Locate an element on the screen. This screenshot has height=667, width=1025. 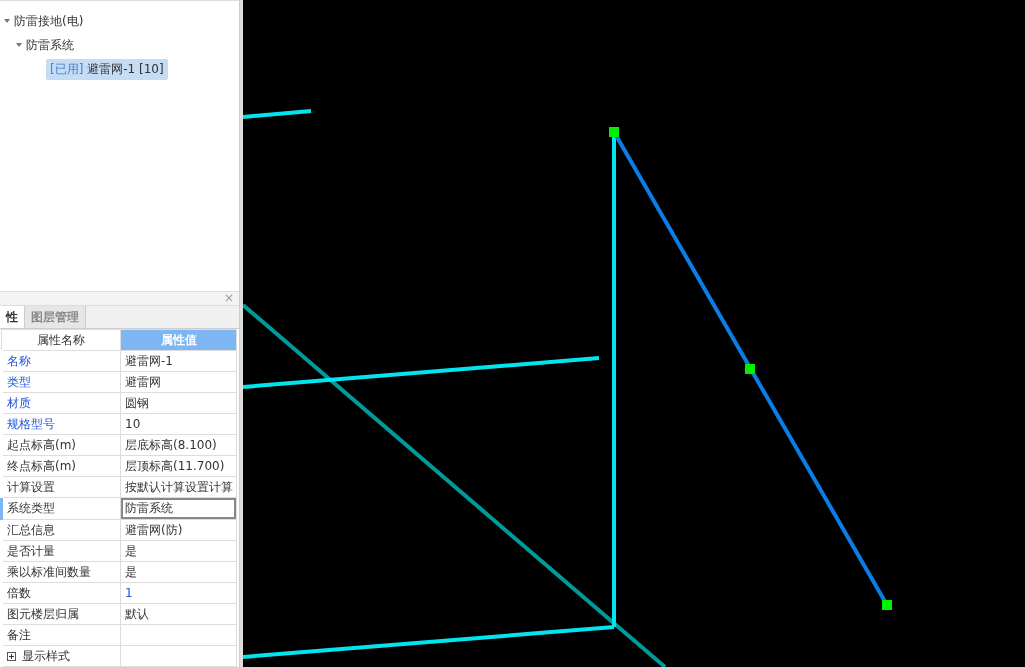
tree-item: [已用] 避雷网-1 [10] is located at coordinates (107, 69).